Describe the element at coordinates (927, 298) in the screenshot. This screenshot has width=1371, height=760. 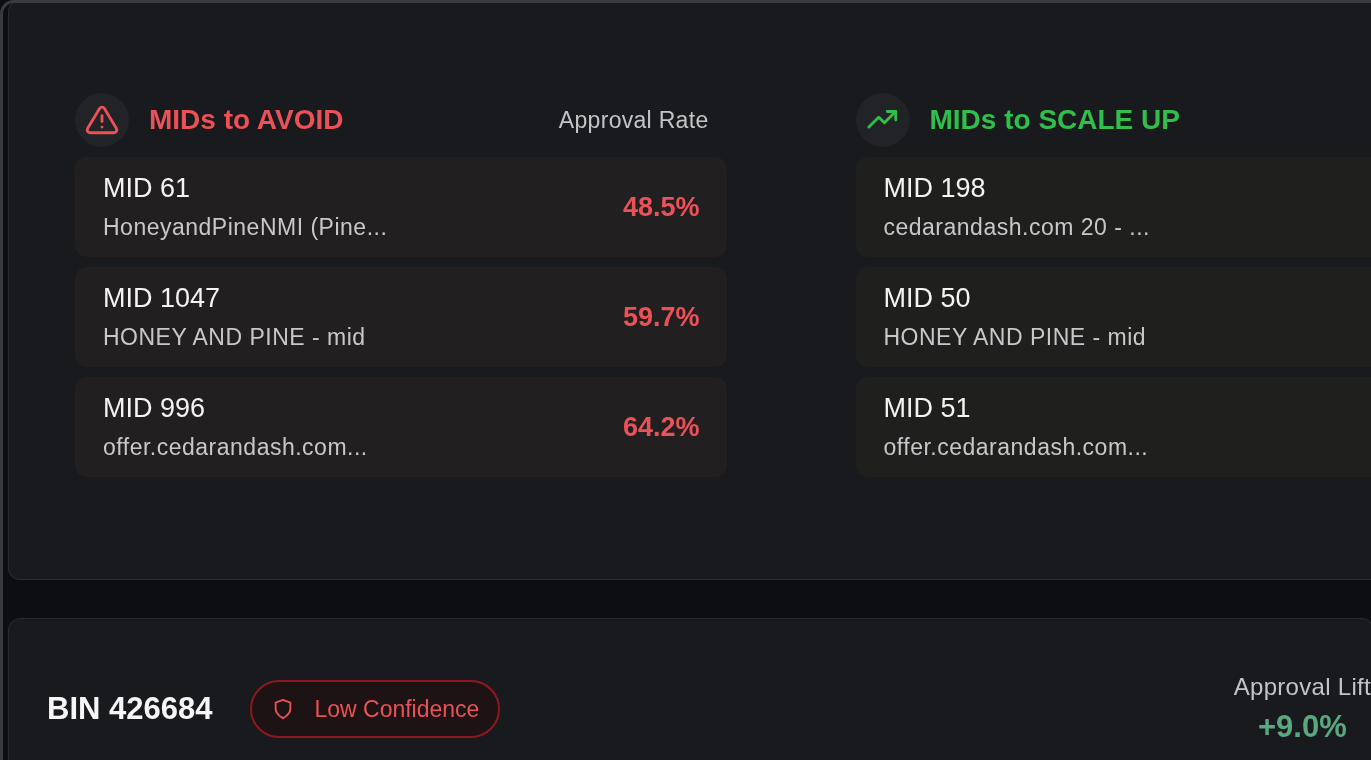
I see `mid-label: MID 50` at that location.